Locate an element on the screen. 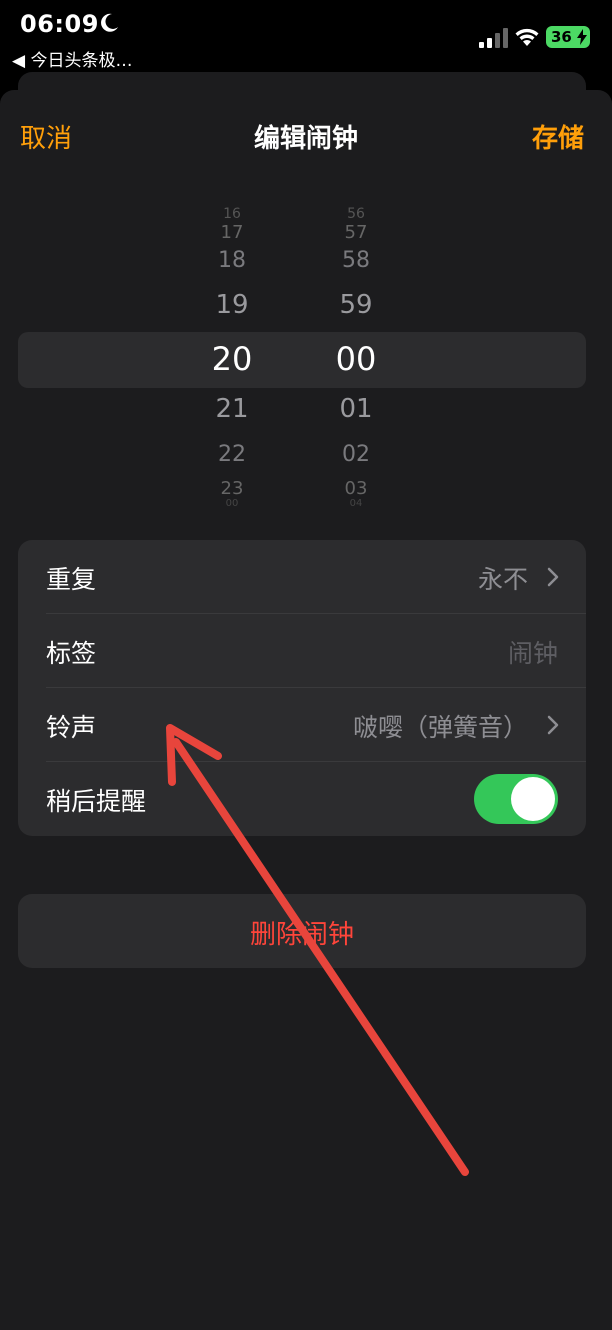 The height and width of the screenshot is (1330, 612). battery-icon: 36 is located at coordinates (568, 37).